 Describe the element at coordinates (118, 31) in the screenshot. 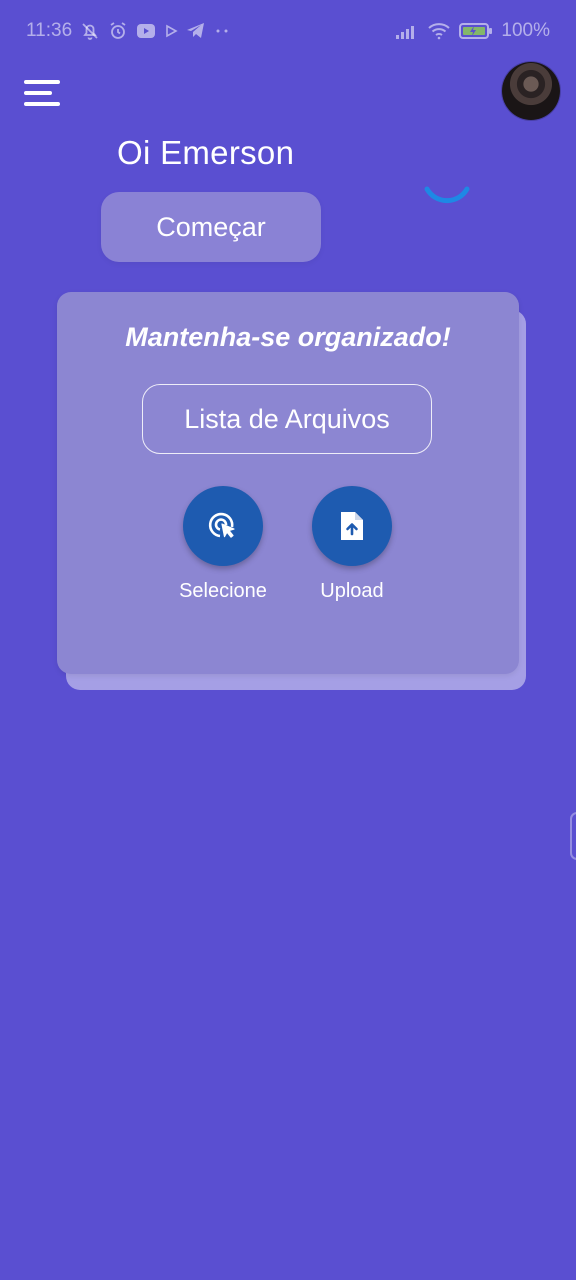

I see `alarm-icon` at that location.